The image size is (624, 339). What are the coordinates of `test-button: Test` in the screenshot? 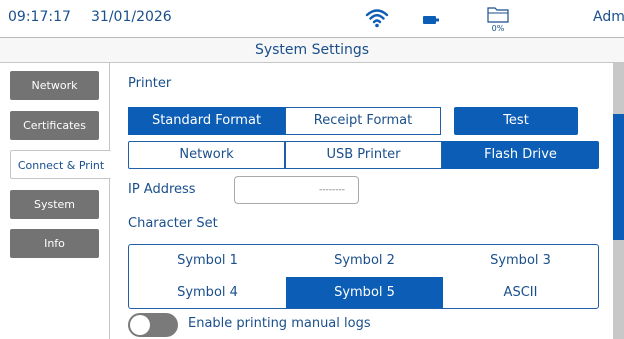 It's located at (516, 121).